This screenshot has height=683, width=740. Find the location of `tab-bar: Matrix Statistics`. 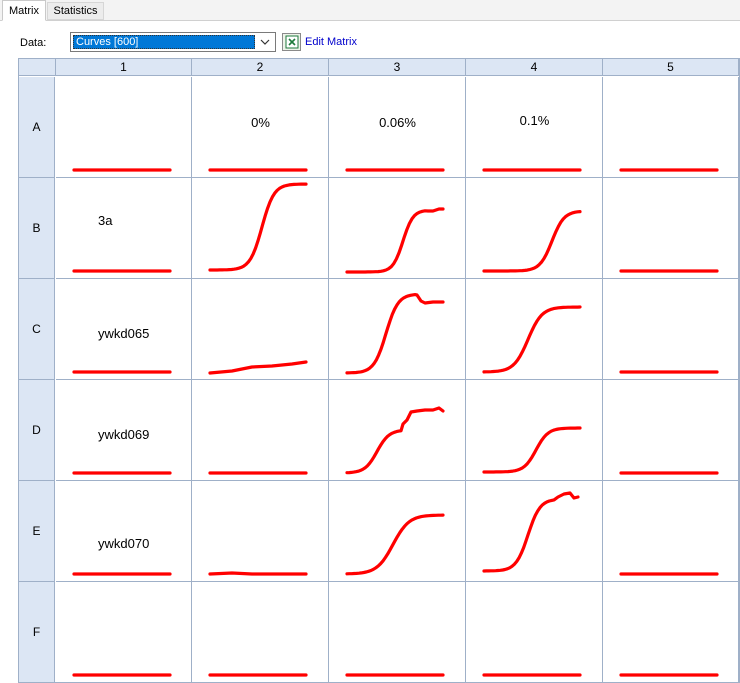

tab-bar: Matrix Statistics is located at coordinates (370, 10).